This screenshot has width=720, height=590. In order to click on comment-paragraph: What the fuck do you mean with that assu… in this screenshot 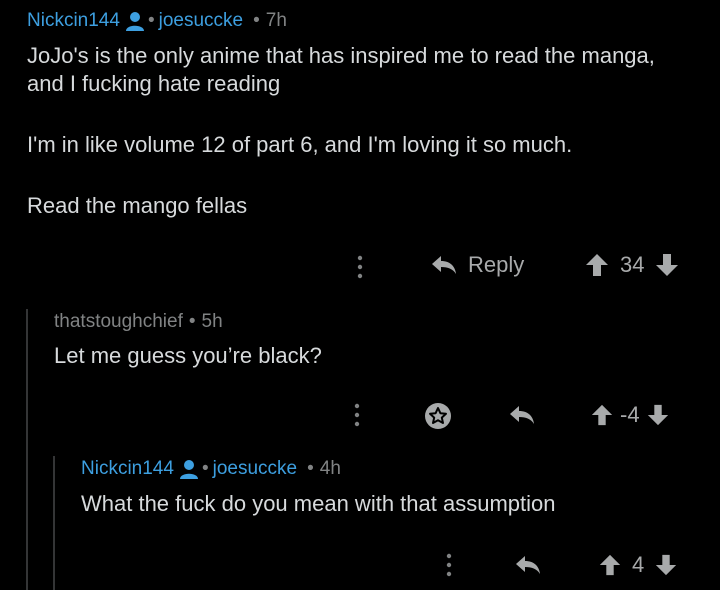, I will do `click(318, 503)`.